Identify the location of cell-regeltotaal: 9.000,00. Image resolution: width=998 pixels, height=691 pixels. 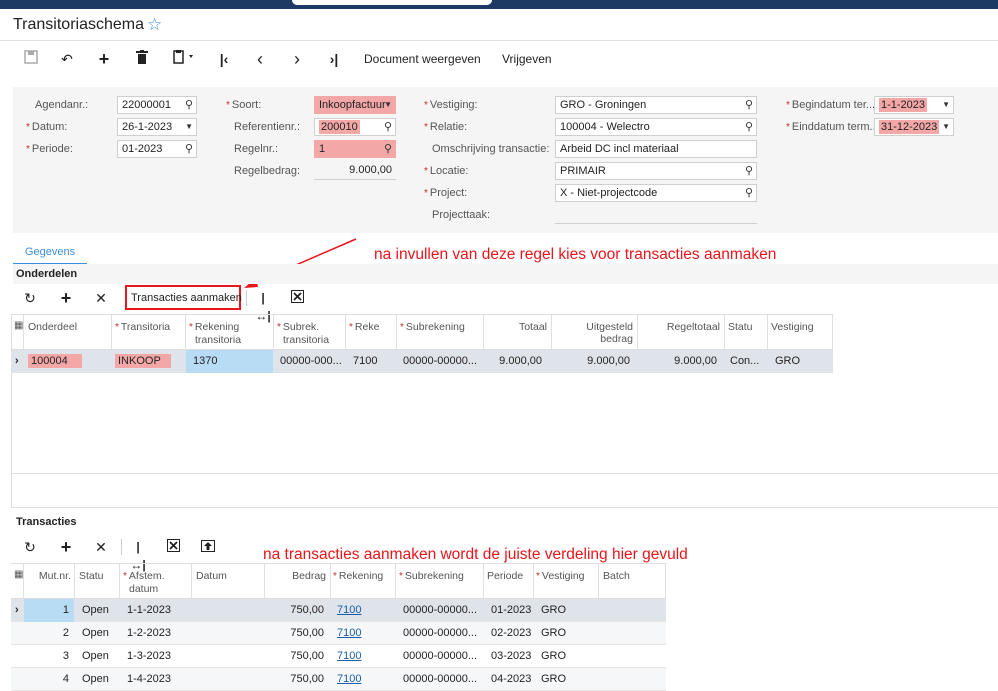
(679, 361).